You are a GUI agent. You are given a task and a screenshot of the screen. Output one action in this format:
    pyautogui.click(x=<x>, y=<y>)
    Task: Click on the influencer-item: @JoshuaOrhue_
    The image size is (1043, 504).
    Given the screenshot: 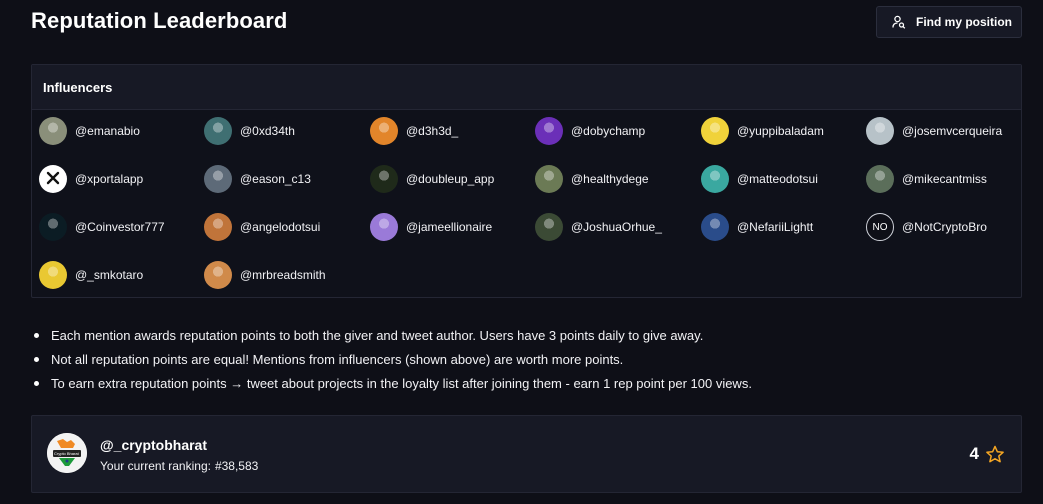 What is the action you would take?
    pyautogui.click(x=598, y=227)
    